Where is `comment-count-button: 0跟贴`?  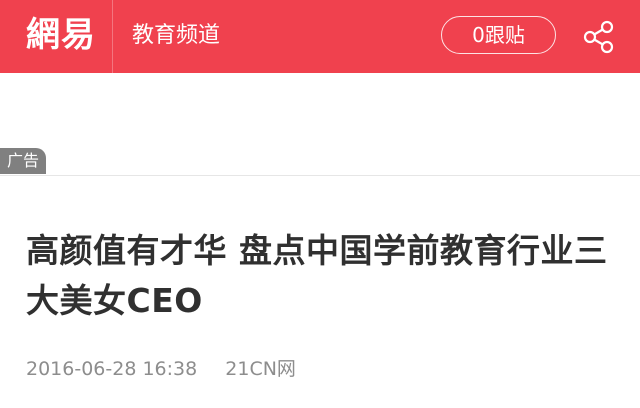 comment-count-button: 0跟贴 is located at coordinates (498, 35).